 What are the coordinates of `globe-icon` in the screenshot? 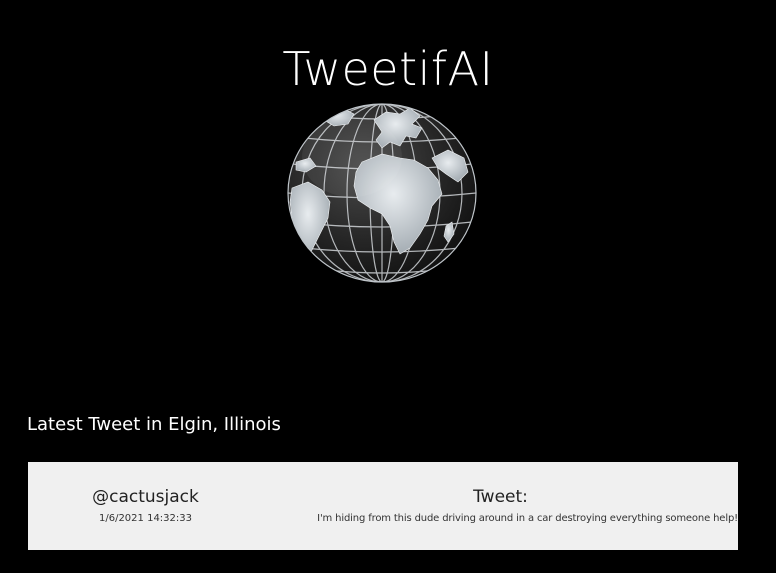 It's located at (382, 193).